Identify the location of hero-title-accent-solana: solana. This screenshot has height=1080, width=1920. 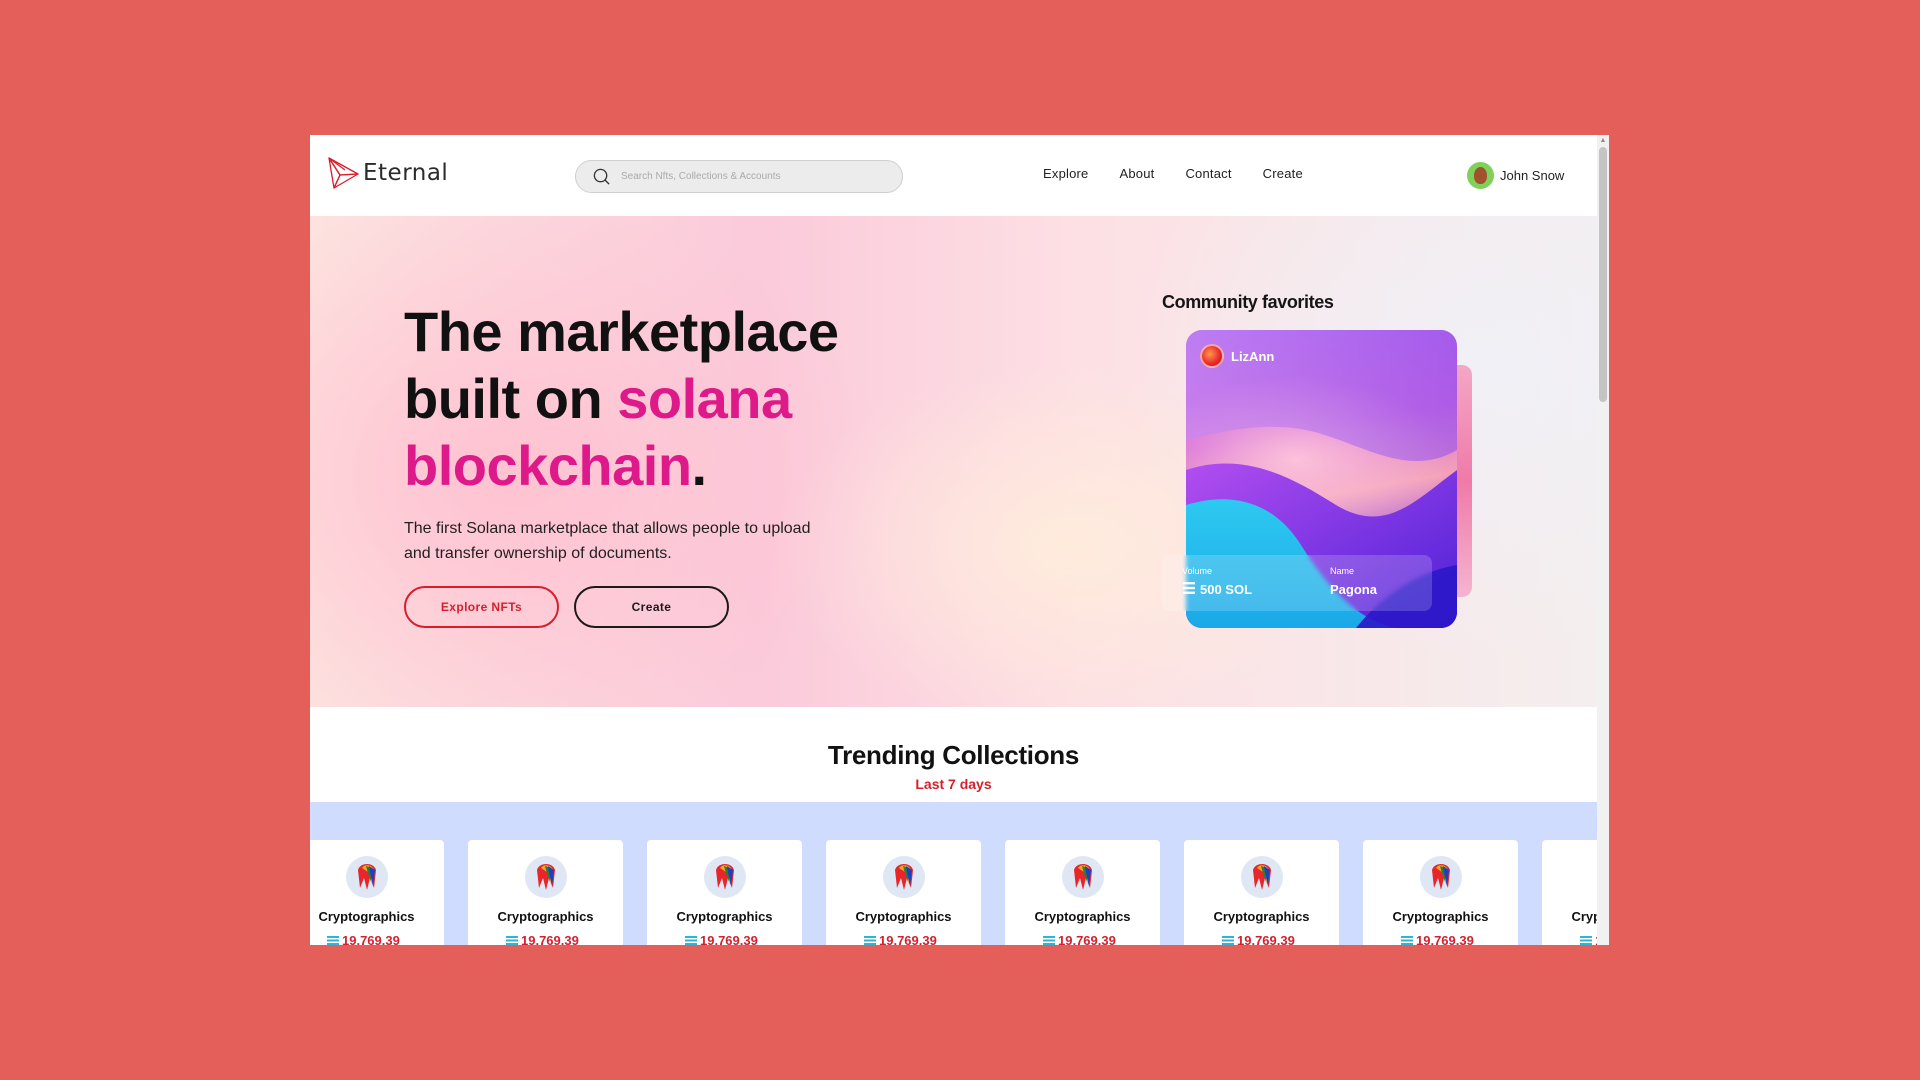
(704, 398).